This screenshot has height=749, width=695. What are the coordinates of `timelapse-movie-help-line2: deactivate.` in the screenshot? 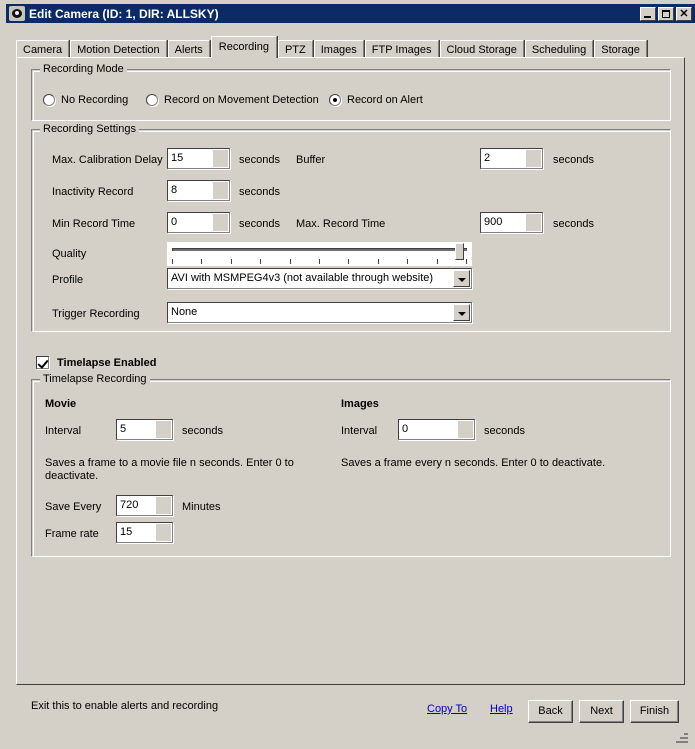 It's located at (72, 476).